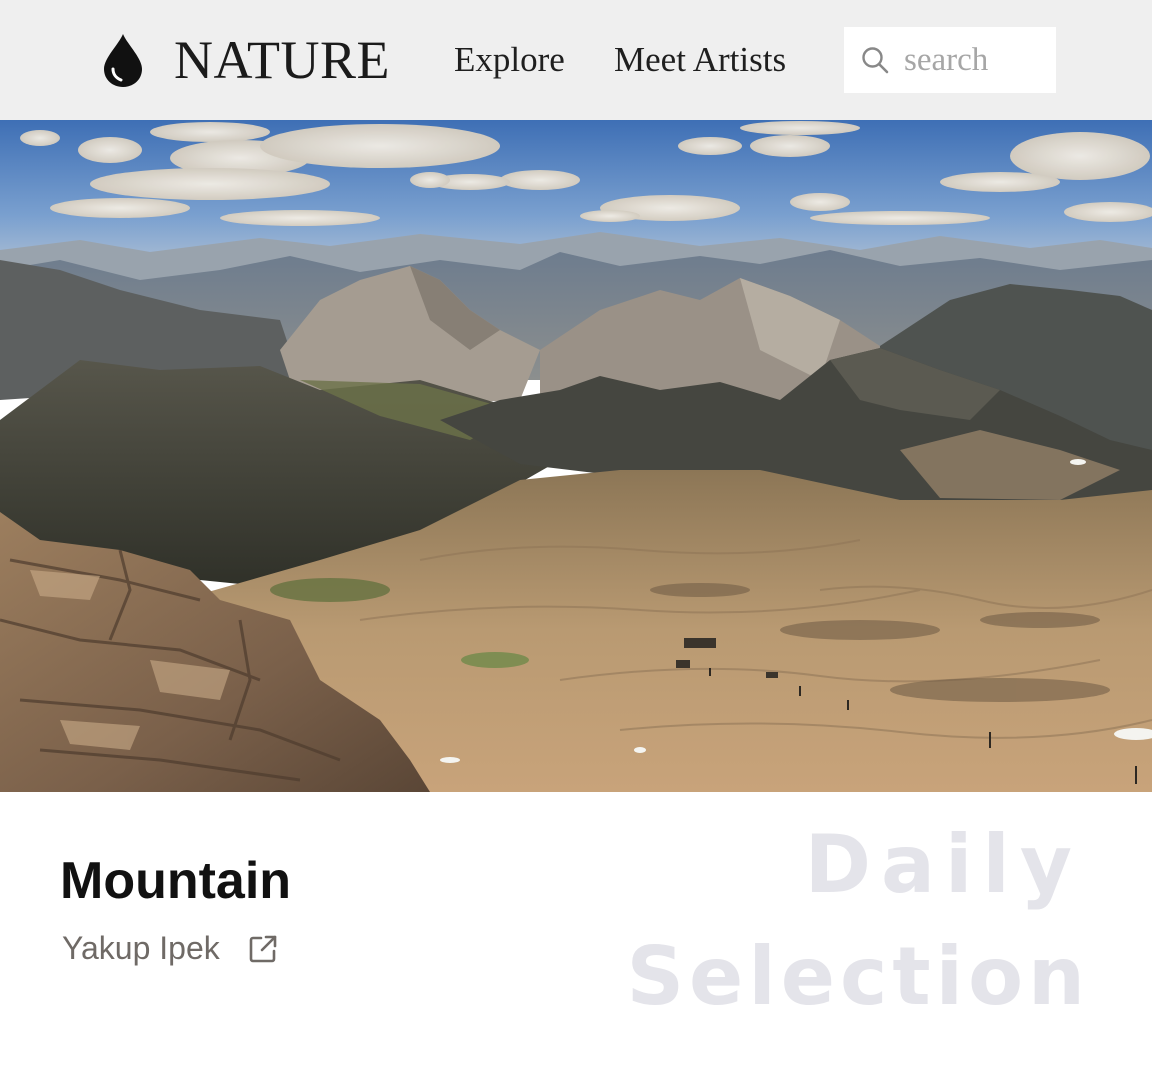 The width and height of the screenshot is (1152, 1068). Describe the element at coordinates (875, 60) in the screenshot. I see `search-icon` at that location.